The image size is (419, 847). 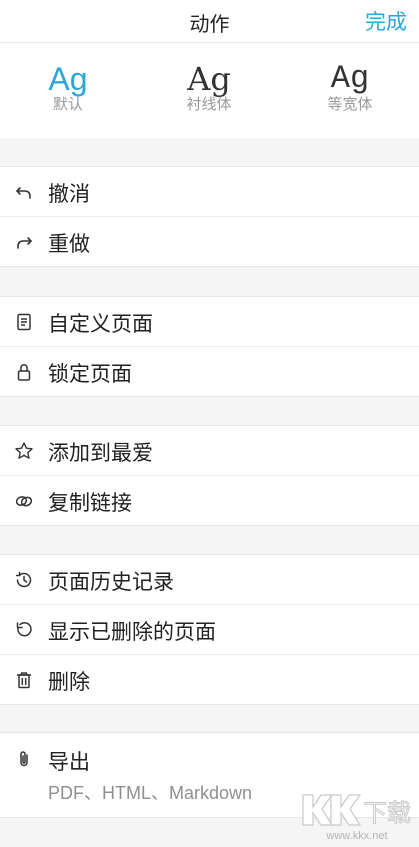 I want to click on font-option-default: Ag 默认, so click(x=68, y=96).